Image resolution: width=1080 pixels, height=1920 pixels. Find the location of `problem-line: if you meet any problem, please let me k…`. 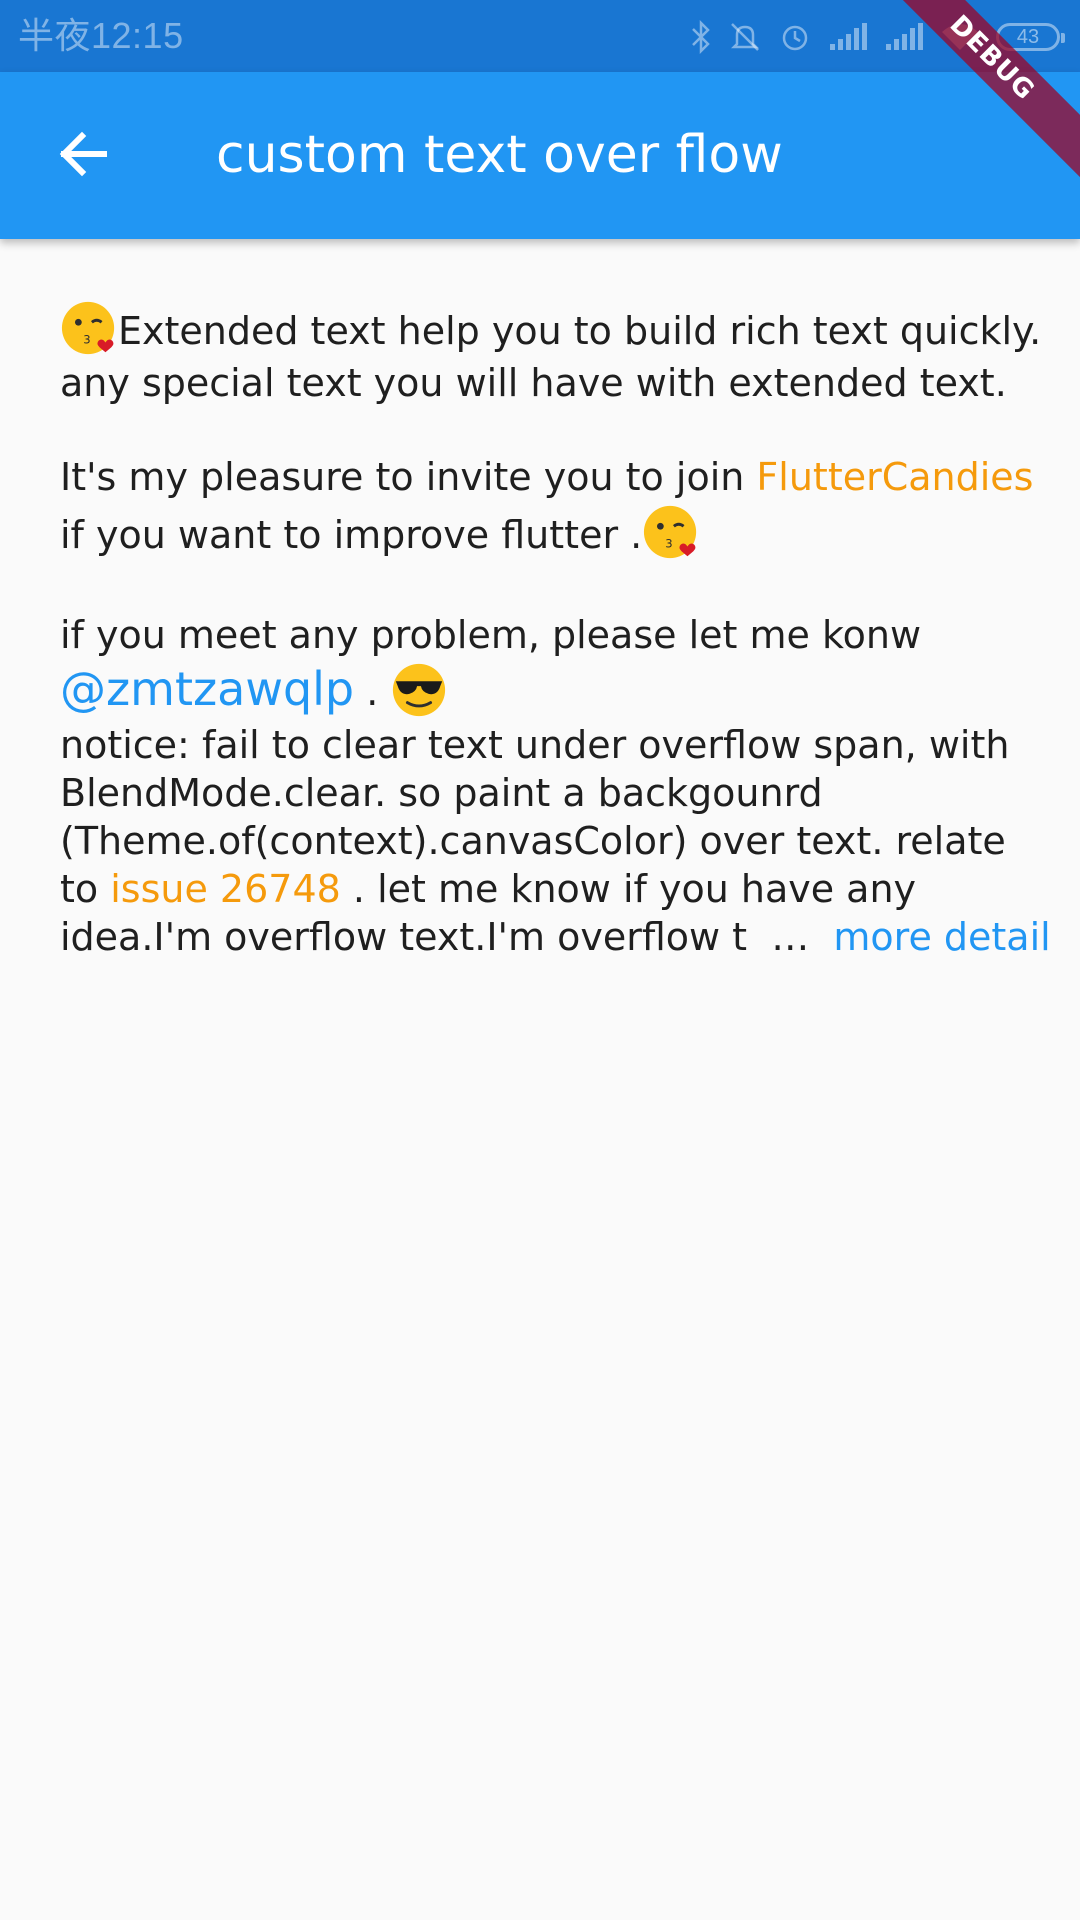

problem-line: if you meet any problem, please let me k… is located at coordinates (491, 635).